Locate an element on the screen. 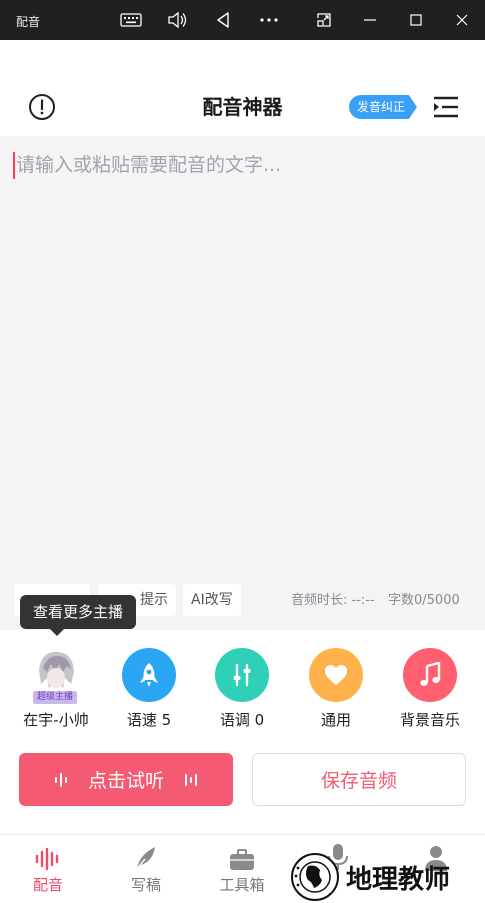  listen-label: 点击试听 is located at coordinates (125, 781).